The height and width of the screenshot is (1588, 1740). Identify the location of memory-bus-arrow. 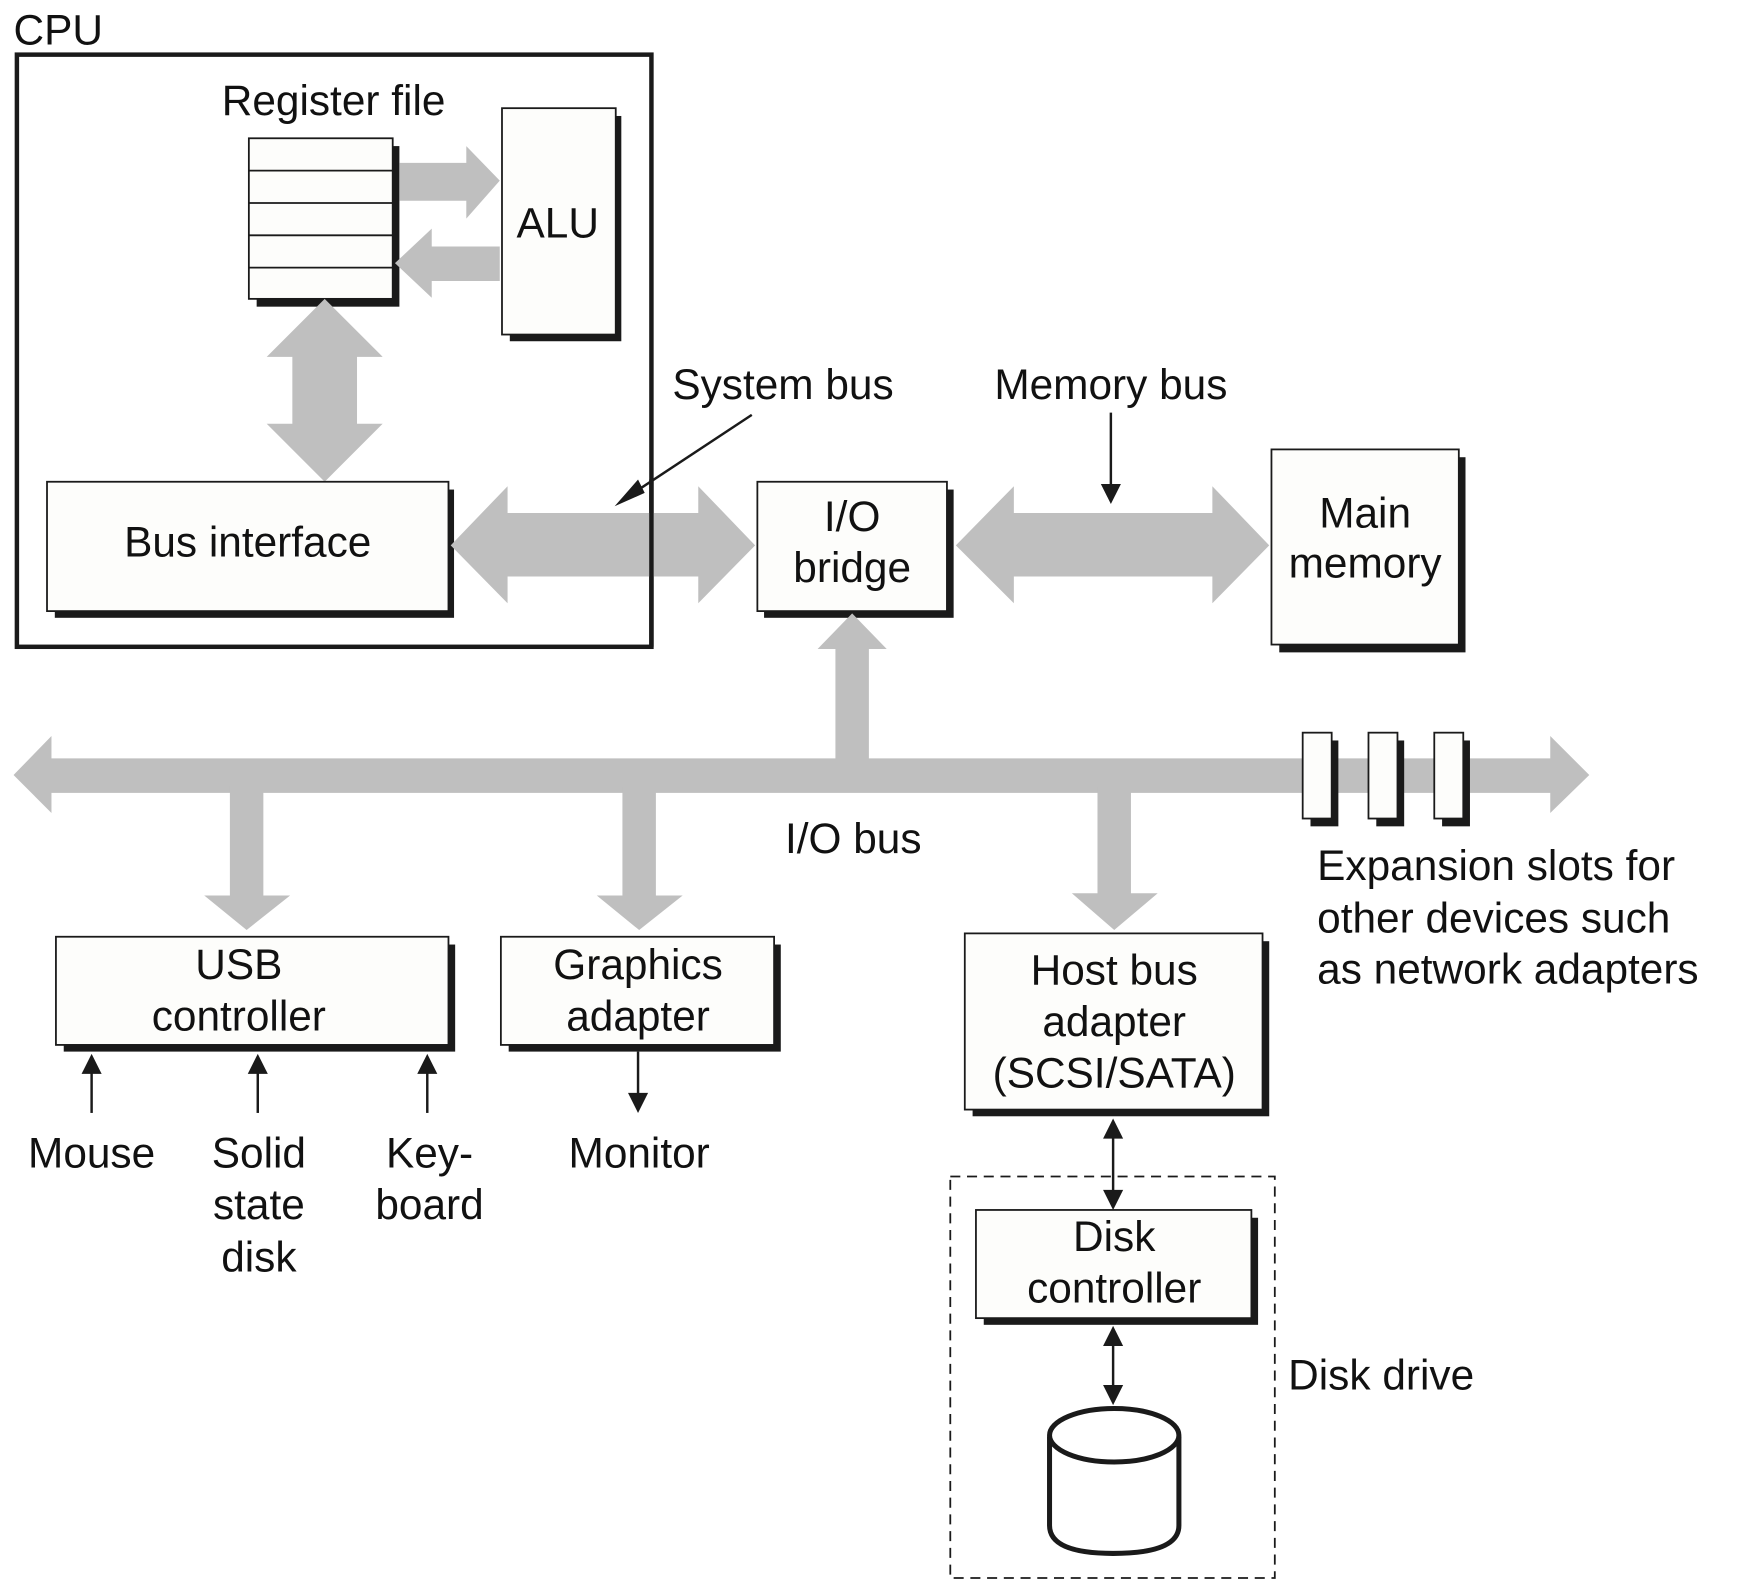
(1112, 545).